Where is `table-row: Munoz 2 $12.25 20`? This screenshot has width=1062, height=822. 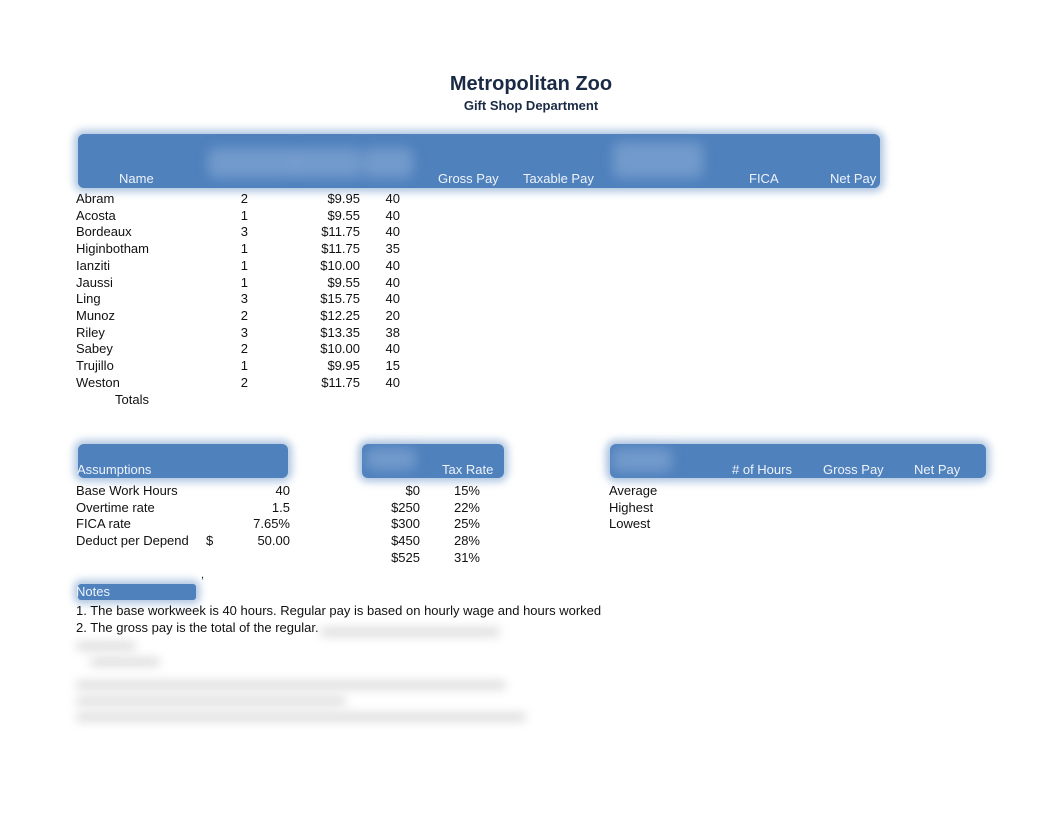
table-row: Munoz 2 $12.25 20 is located at coordinates (531, 316).